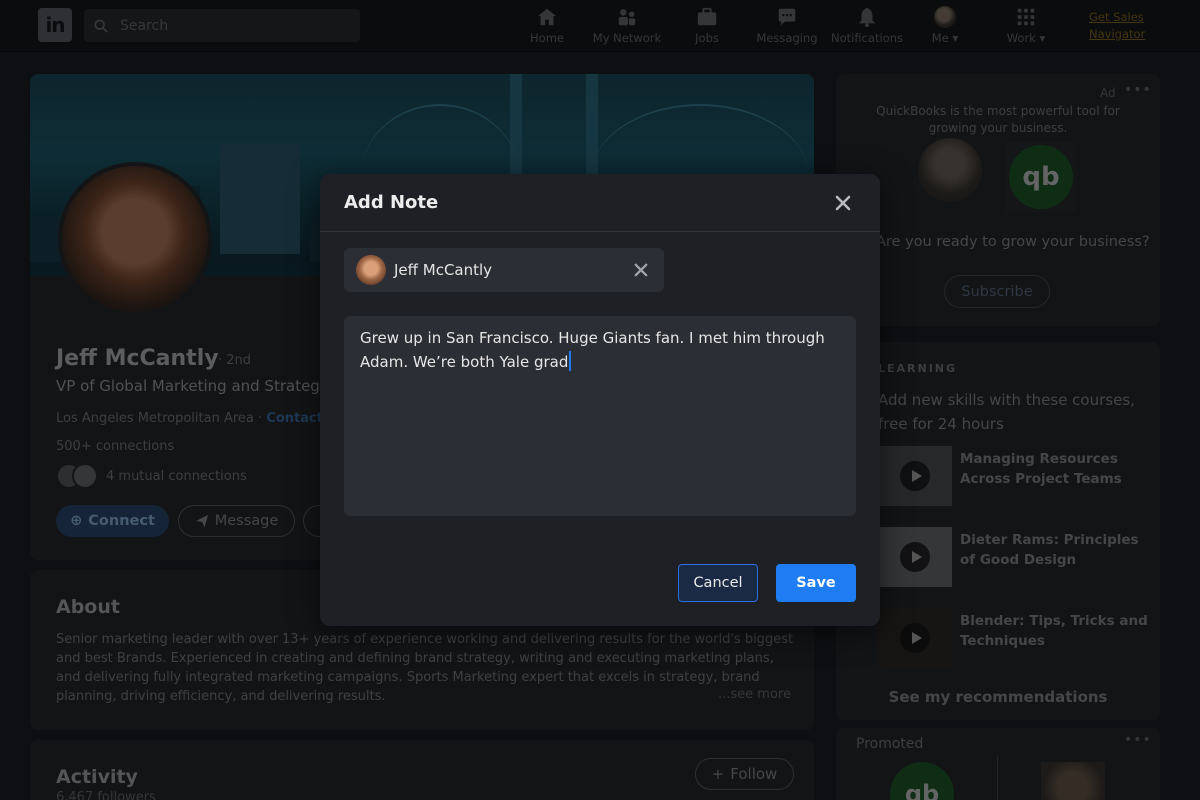 Image resolution: width=1200 pixels, height=800 pixels. I want to click on text-cursor, so click(570, 361).